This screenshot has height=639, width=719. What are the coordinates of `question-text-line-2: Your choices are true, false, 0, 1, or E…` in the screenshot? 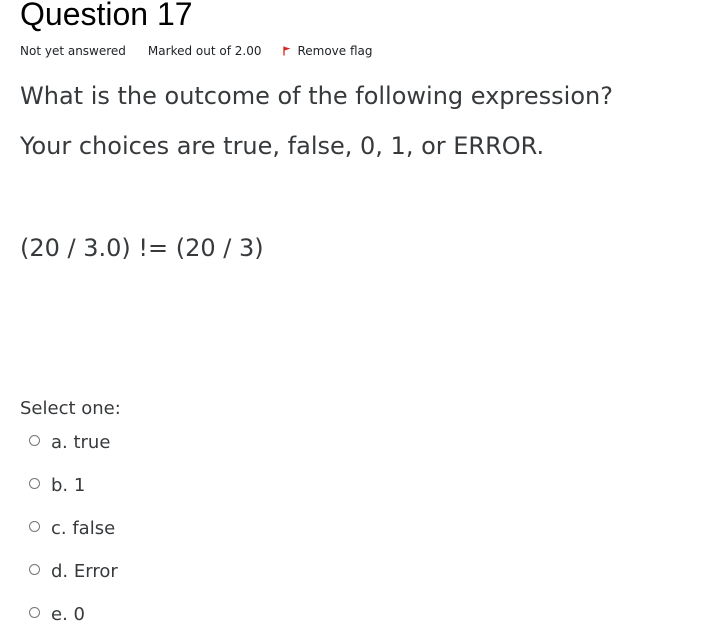 It's located at (282, 146).